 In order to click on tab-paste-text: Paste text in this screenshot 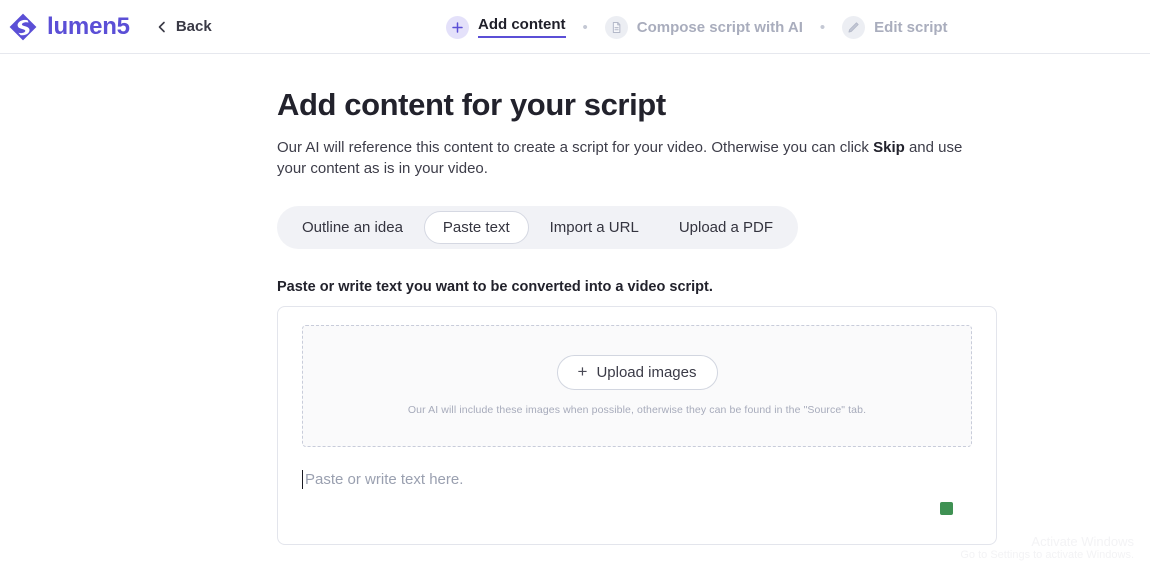, I will do `click(476, 227)`.